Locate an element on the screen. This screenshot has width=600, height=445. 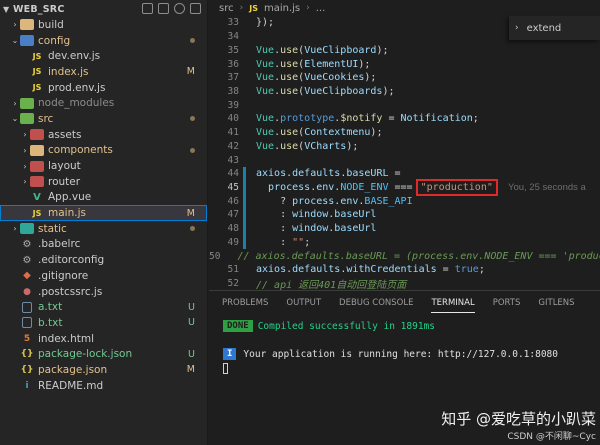
tree-item-prod-env-js: JS prod.env.js is located at coordinates (103, 88).